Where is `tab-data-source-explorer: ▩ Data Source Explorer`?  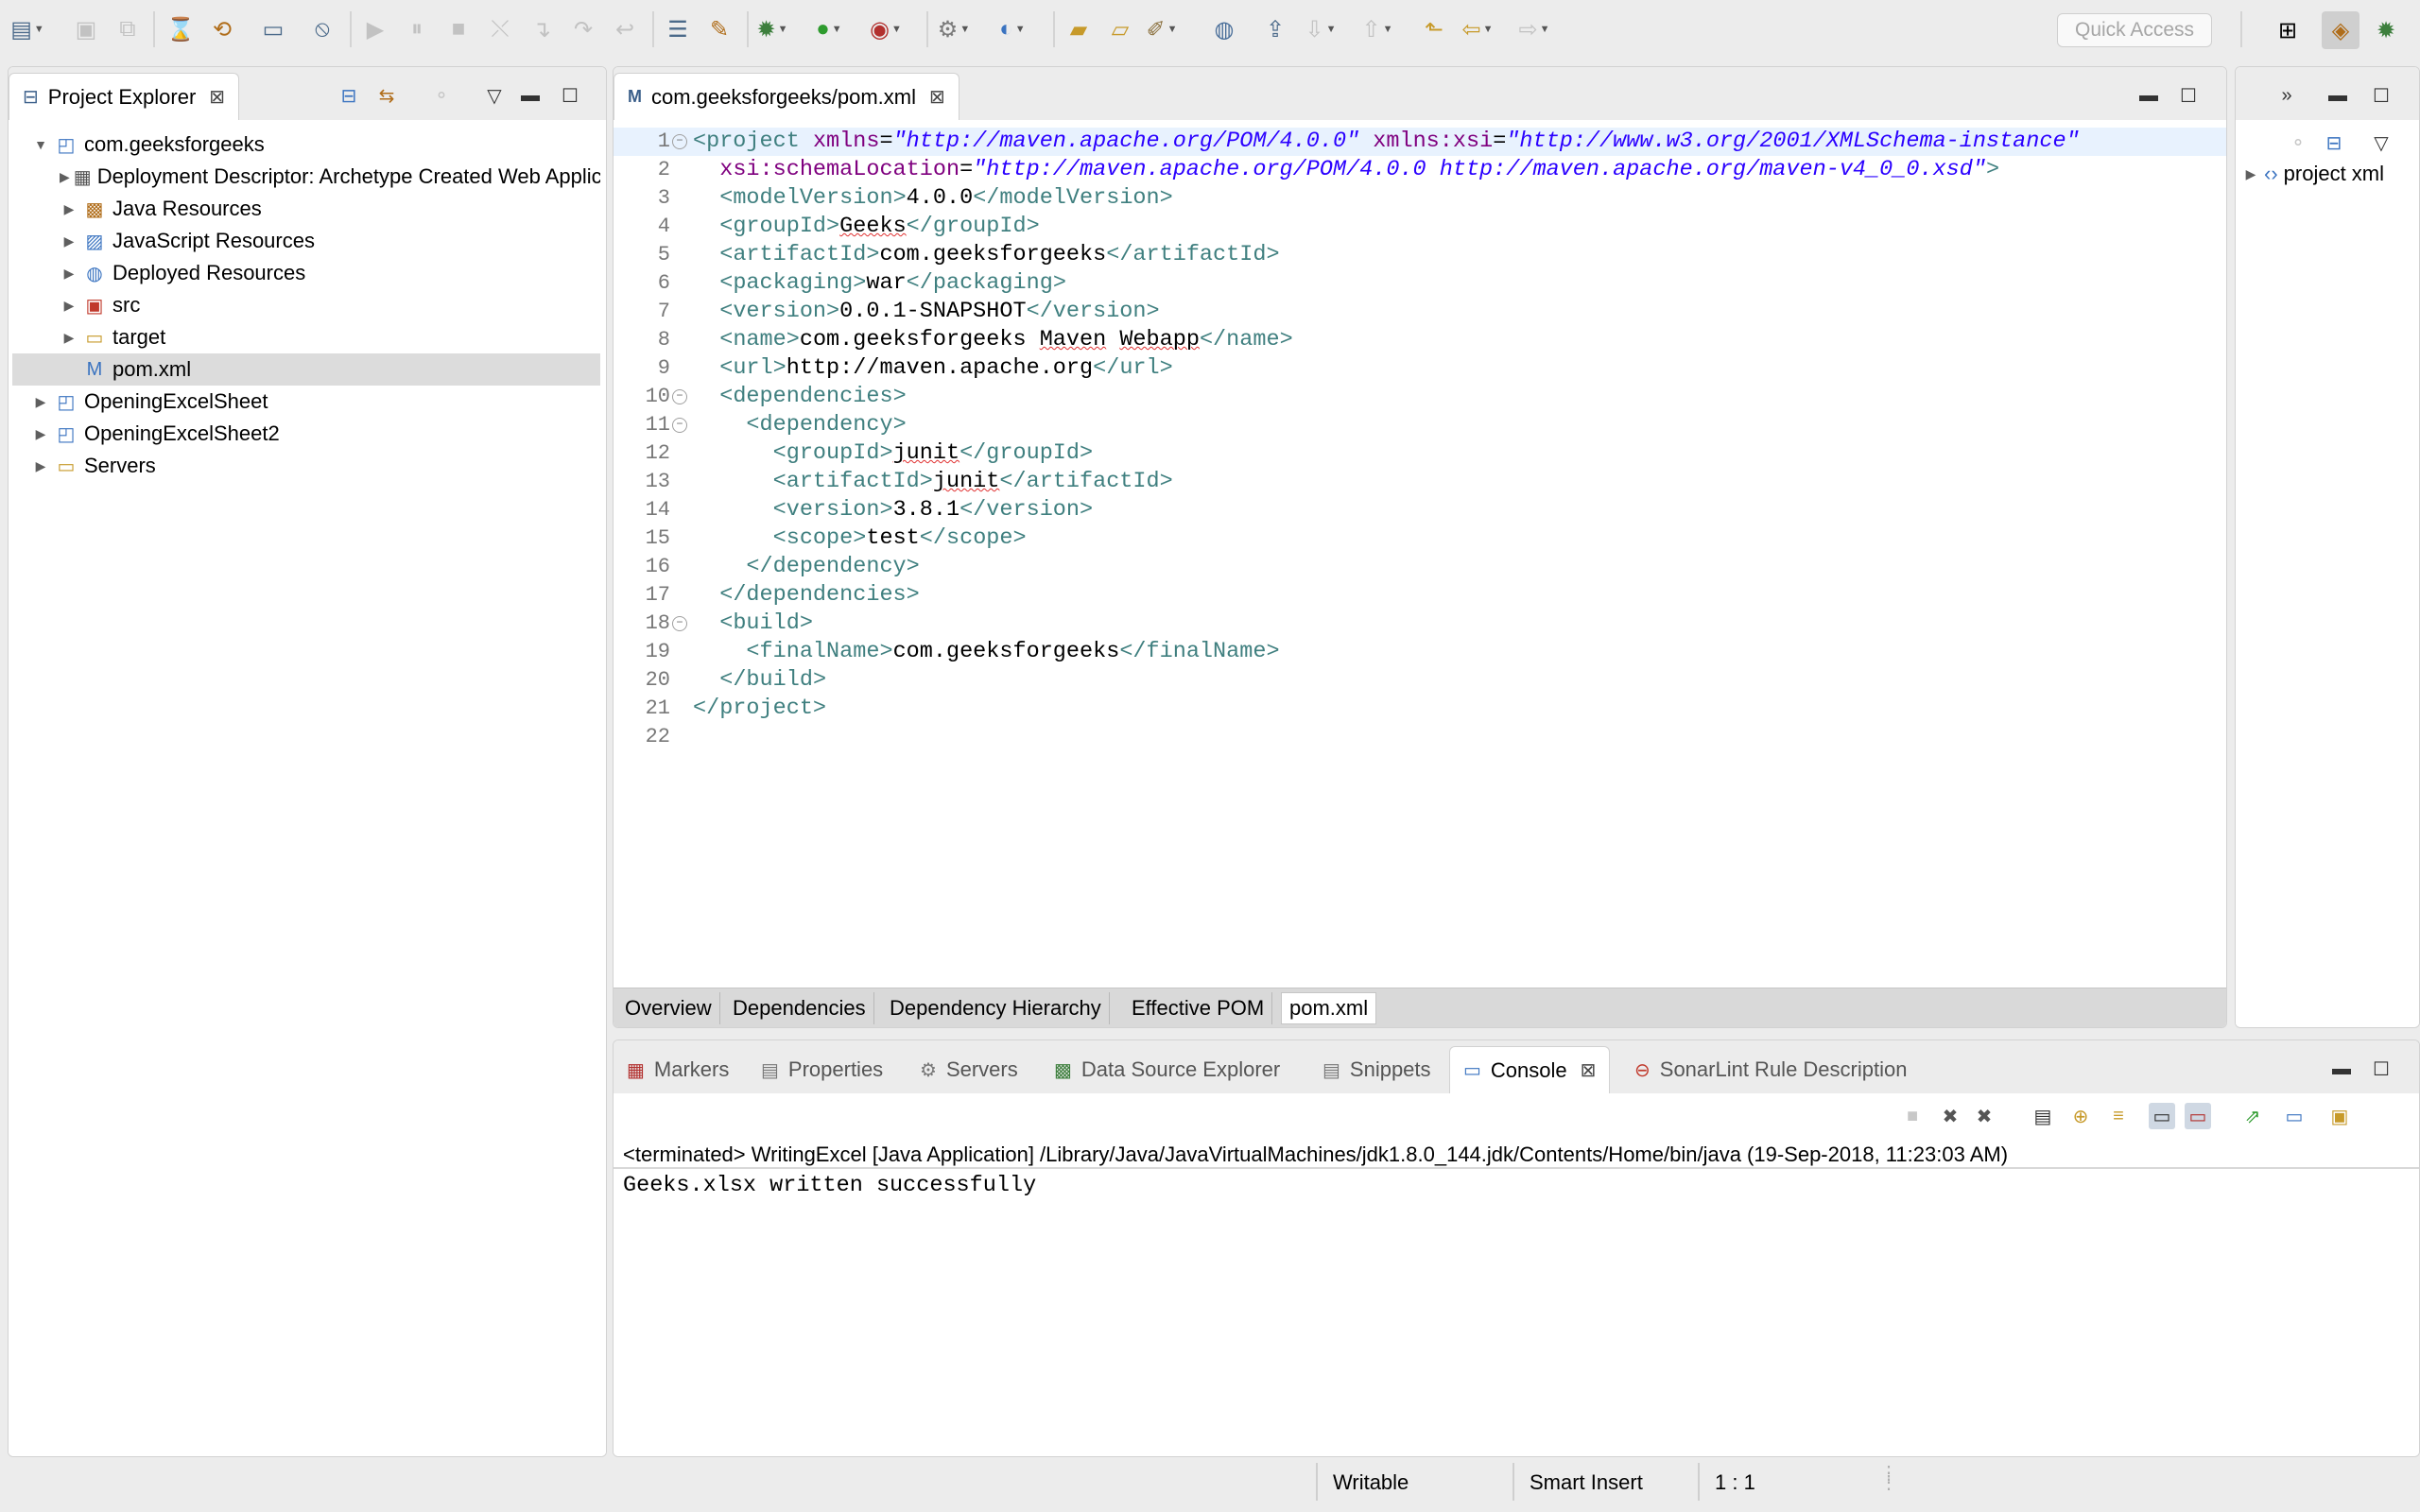 tab-data-source-explorer: ▩ Data Source Explorer is located at coordinates (1167, 1069).